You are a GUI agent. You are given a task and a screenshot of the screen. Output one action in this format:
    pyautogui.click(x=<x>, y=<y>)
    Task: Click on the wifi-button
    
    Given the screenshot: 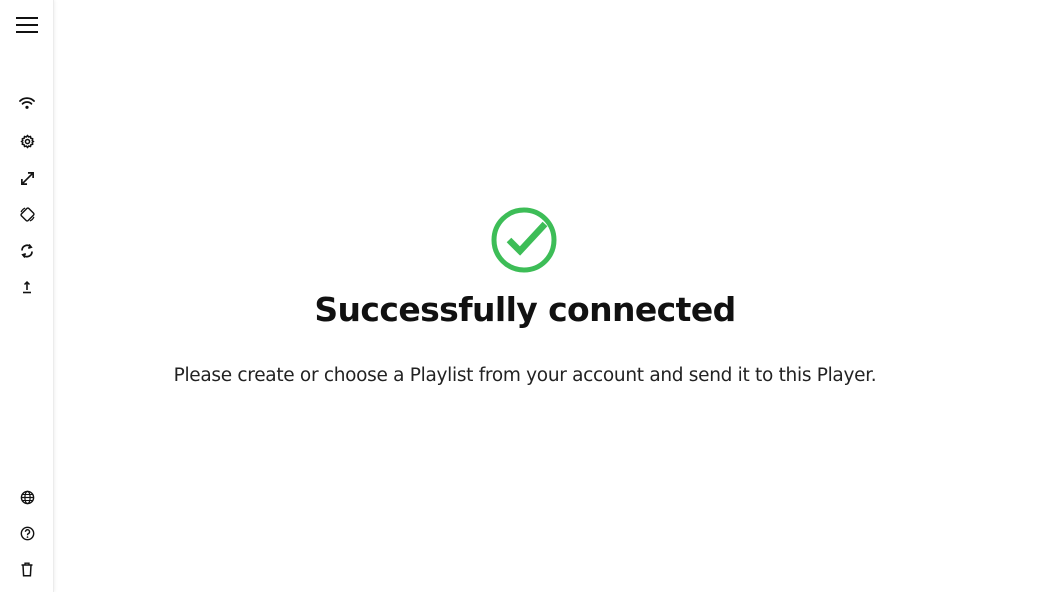 What is the action you would take?
    pyautogui.click(x=27, y=103)
    